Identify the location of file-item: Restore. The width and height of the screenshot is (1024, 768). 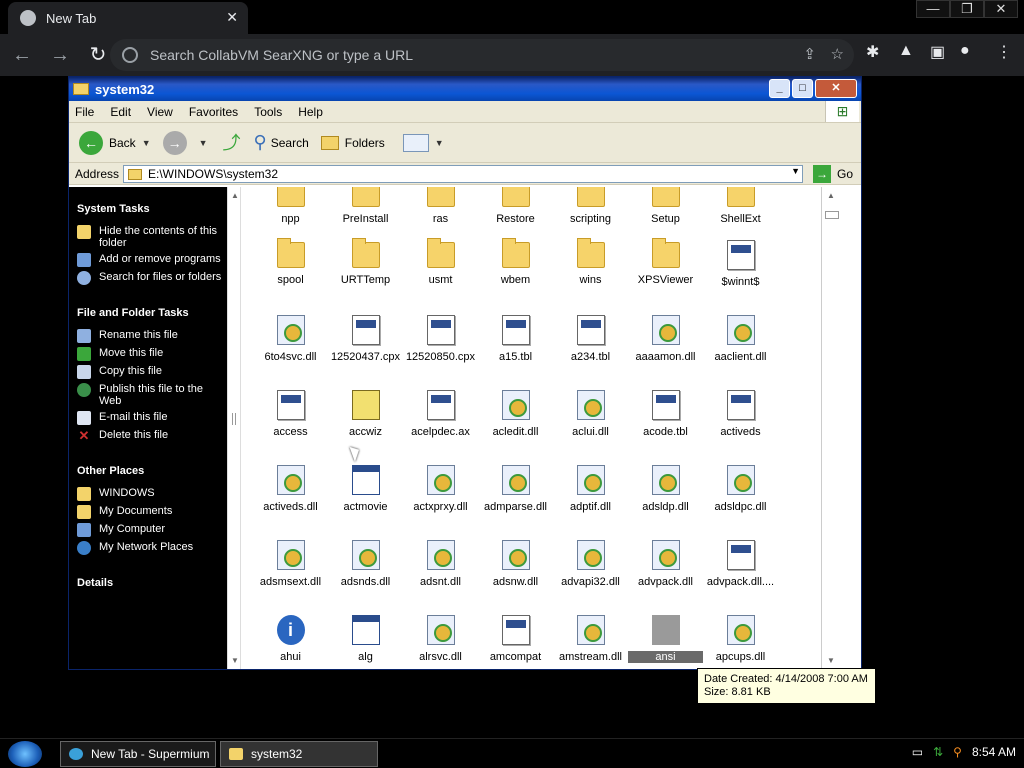
(515, 206).